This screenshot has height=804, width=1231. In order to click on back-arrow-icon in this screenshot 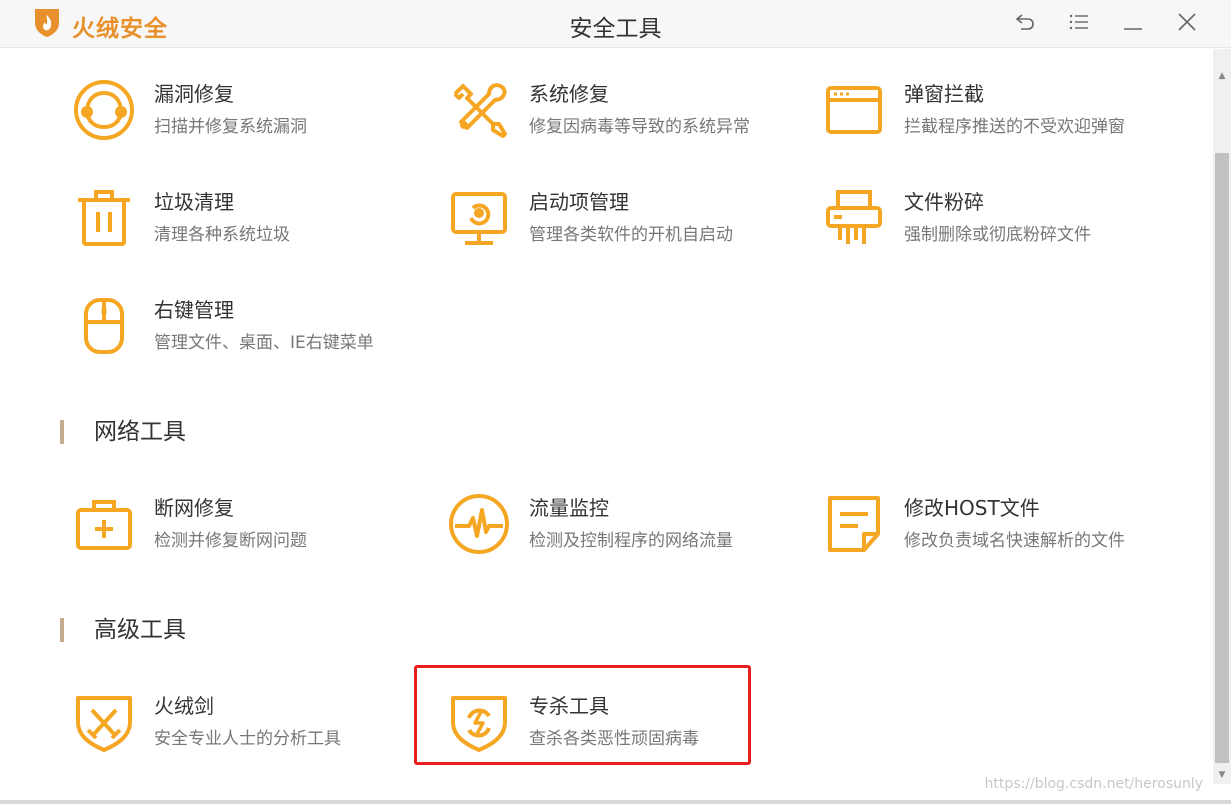, I will do `click(1024, 22)`.